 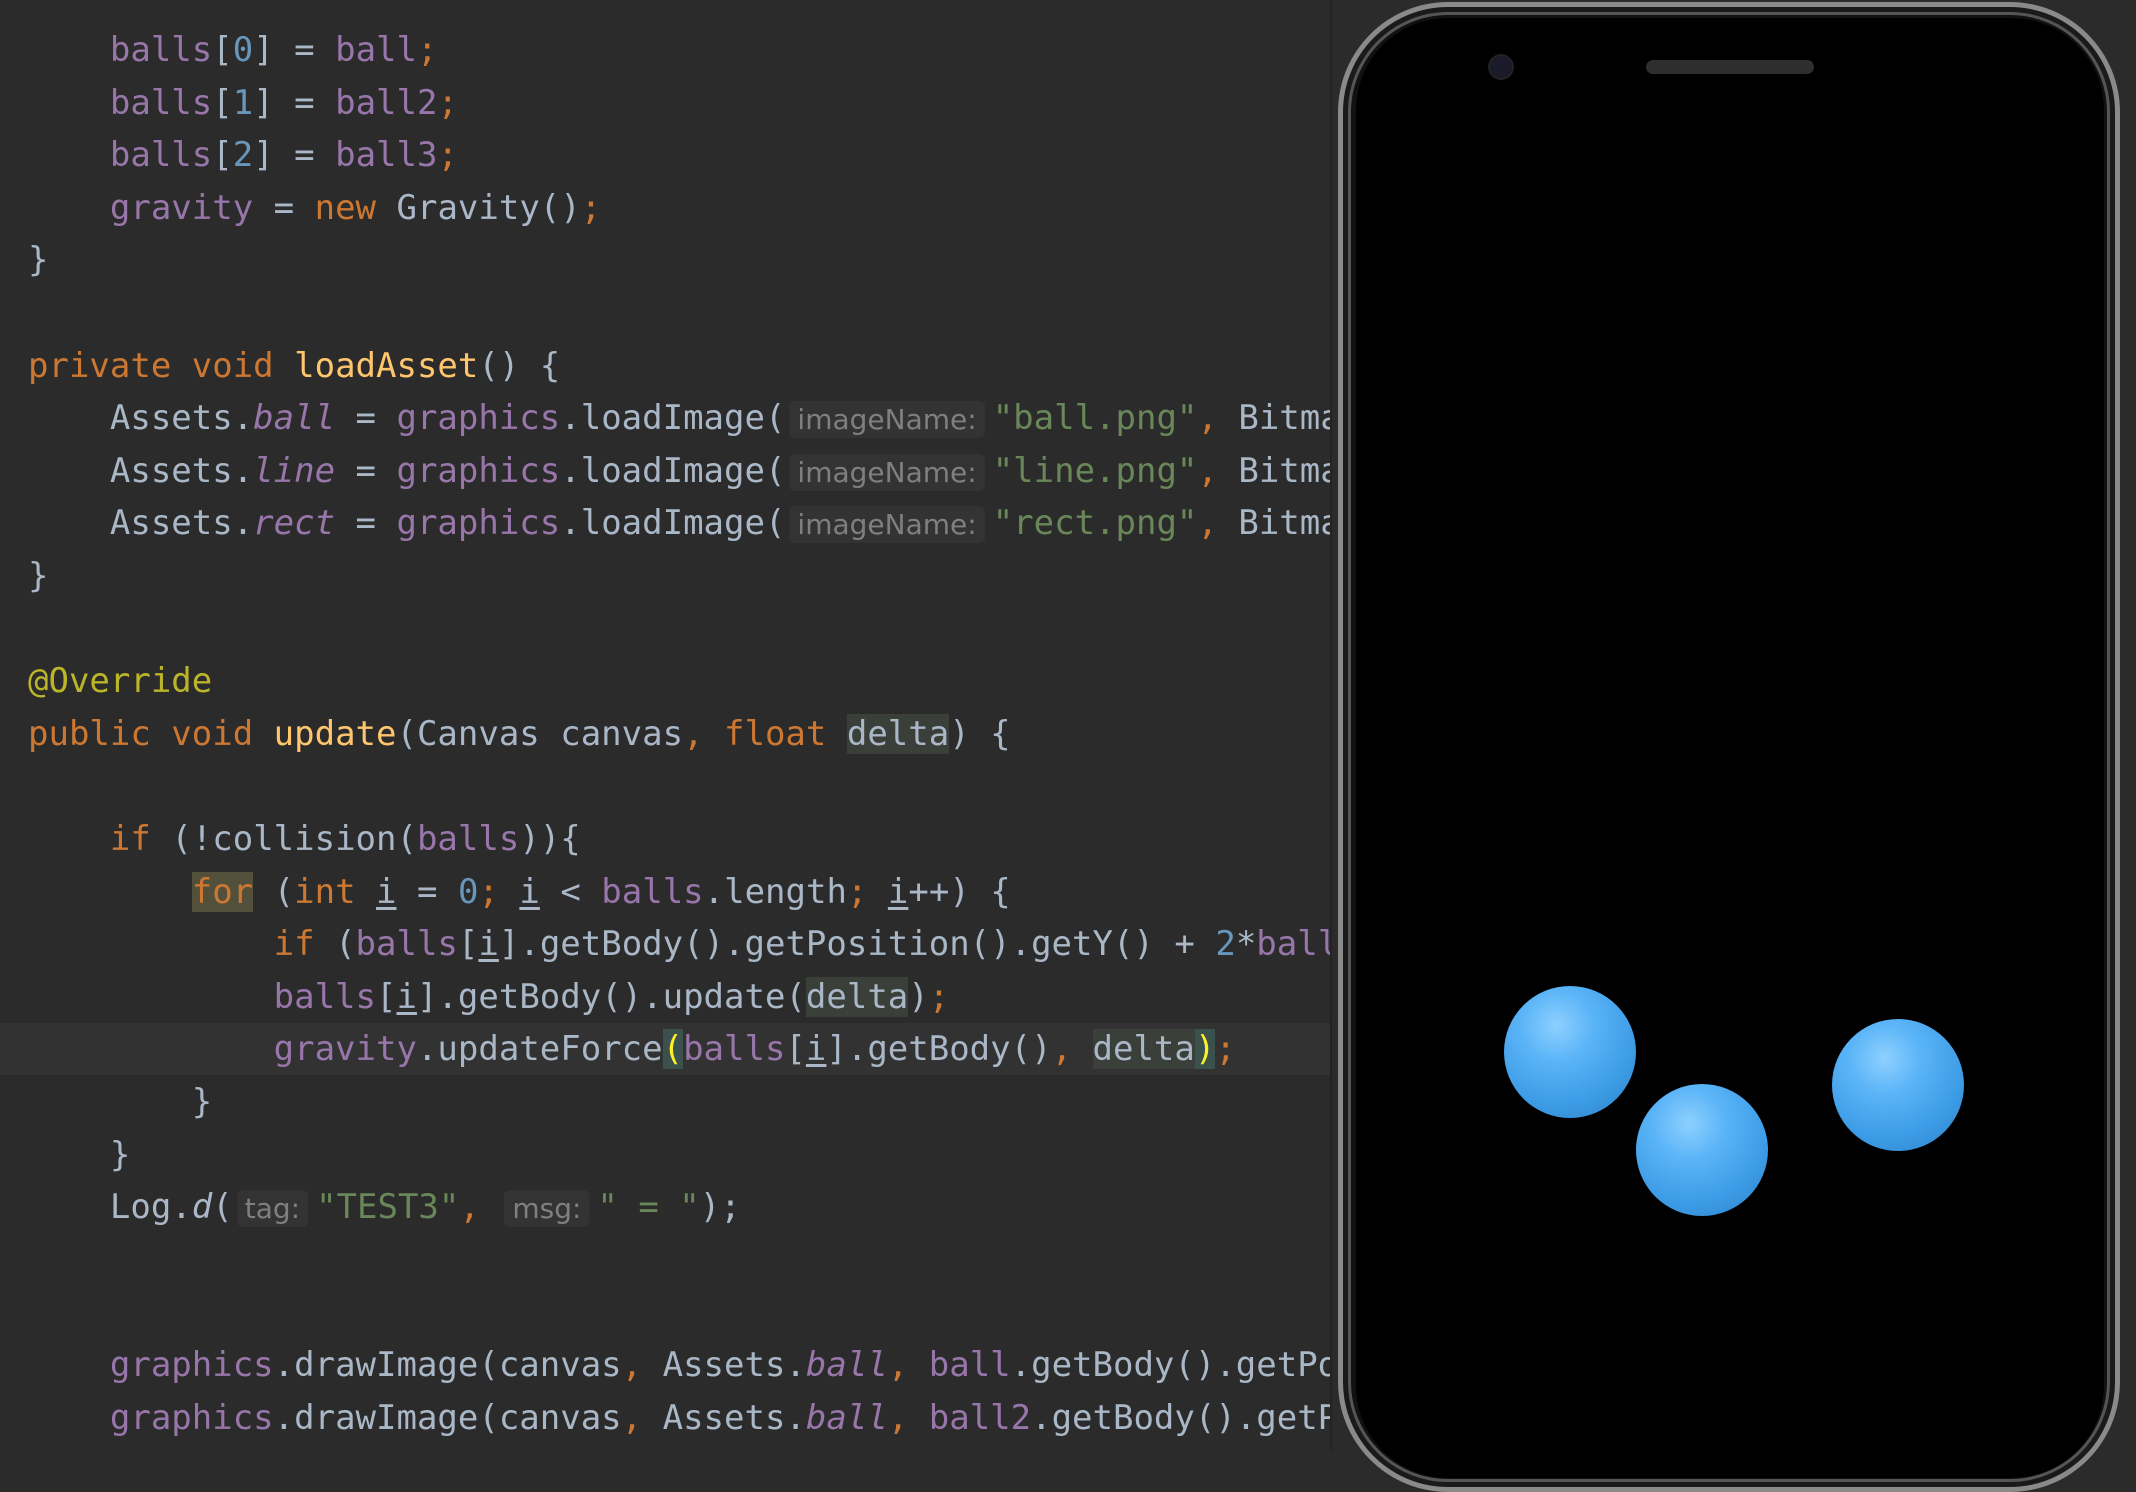 What do you see at coordinates (540, 733) in the screenshot?
I see `code-token: (Canvas canvas` at bounding box center [540, 733].